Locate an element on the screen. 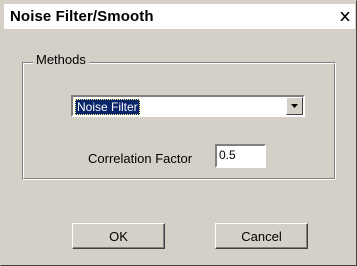 The height and width of the screenshot is (266, 357). ok-button: OK is located at coordinates (118, 236).